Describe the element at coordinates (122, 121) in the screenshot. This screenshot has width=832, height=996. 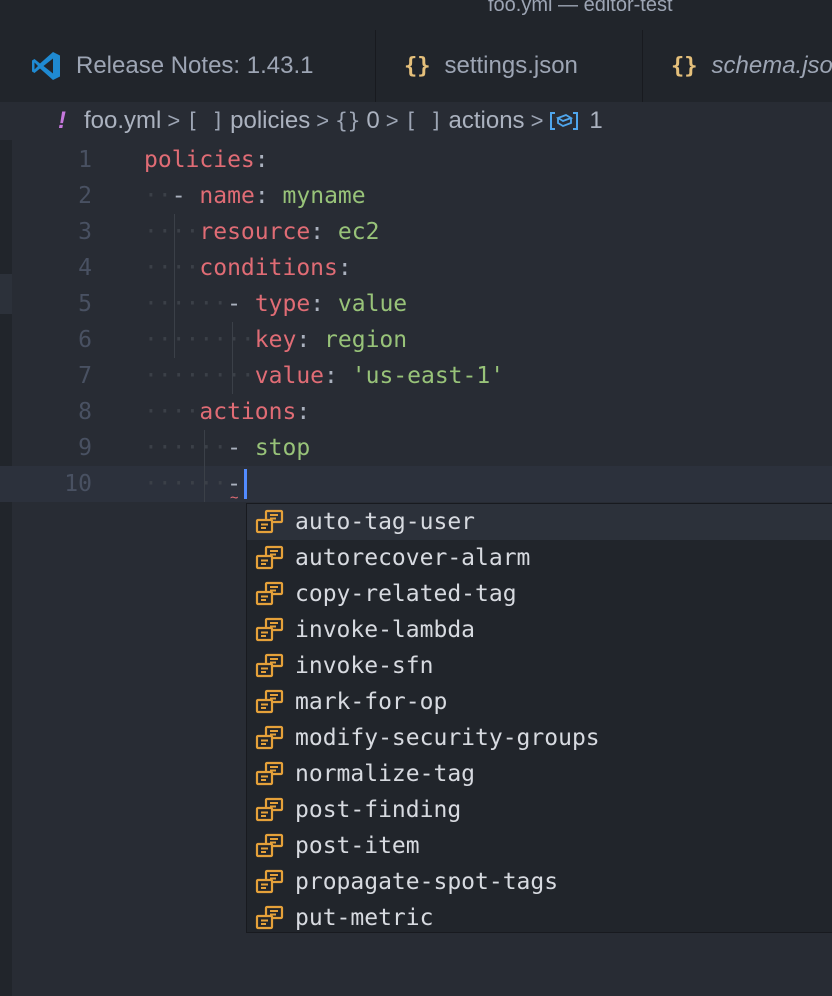
I see `breadcrumb-file: foo.yml` at that location.